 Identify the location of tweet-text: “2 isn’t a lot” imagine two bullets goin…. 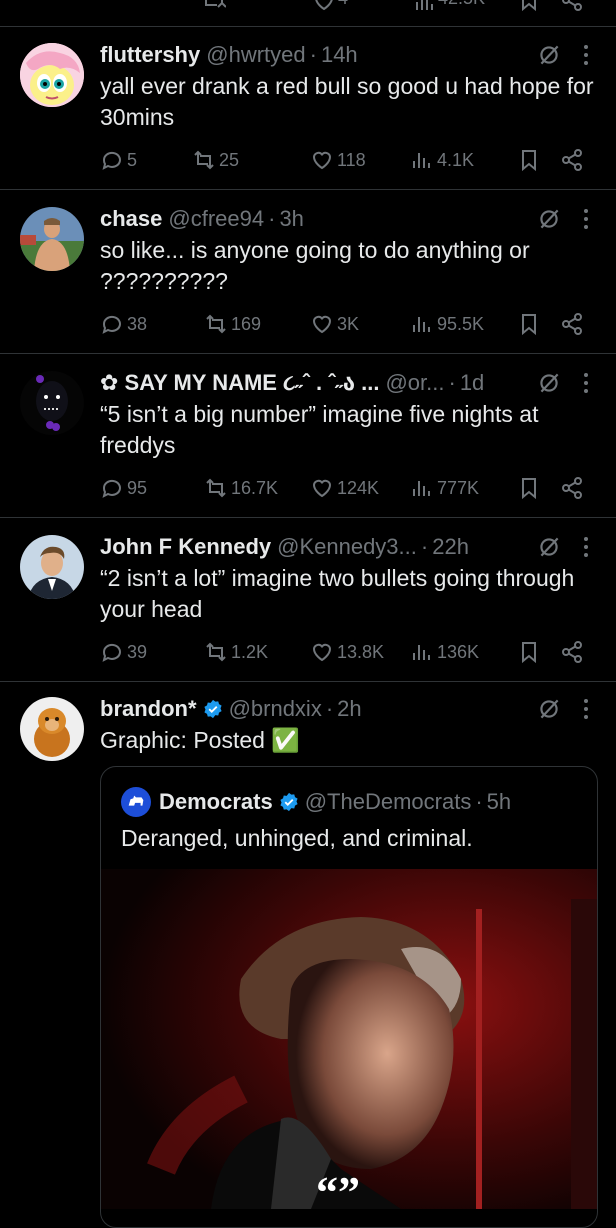
(337, 593).